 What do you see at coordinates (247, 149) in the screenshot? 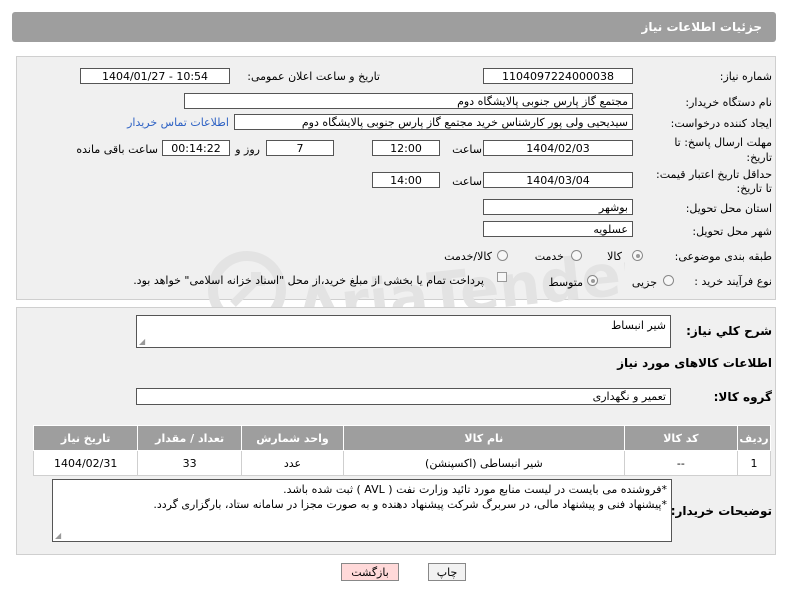
I see `days-label: روز و` at bounding box center [247, 149].